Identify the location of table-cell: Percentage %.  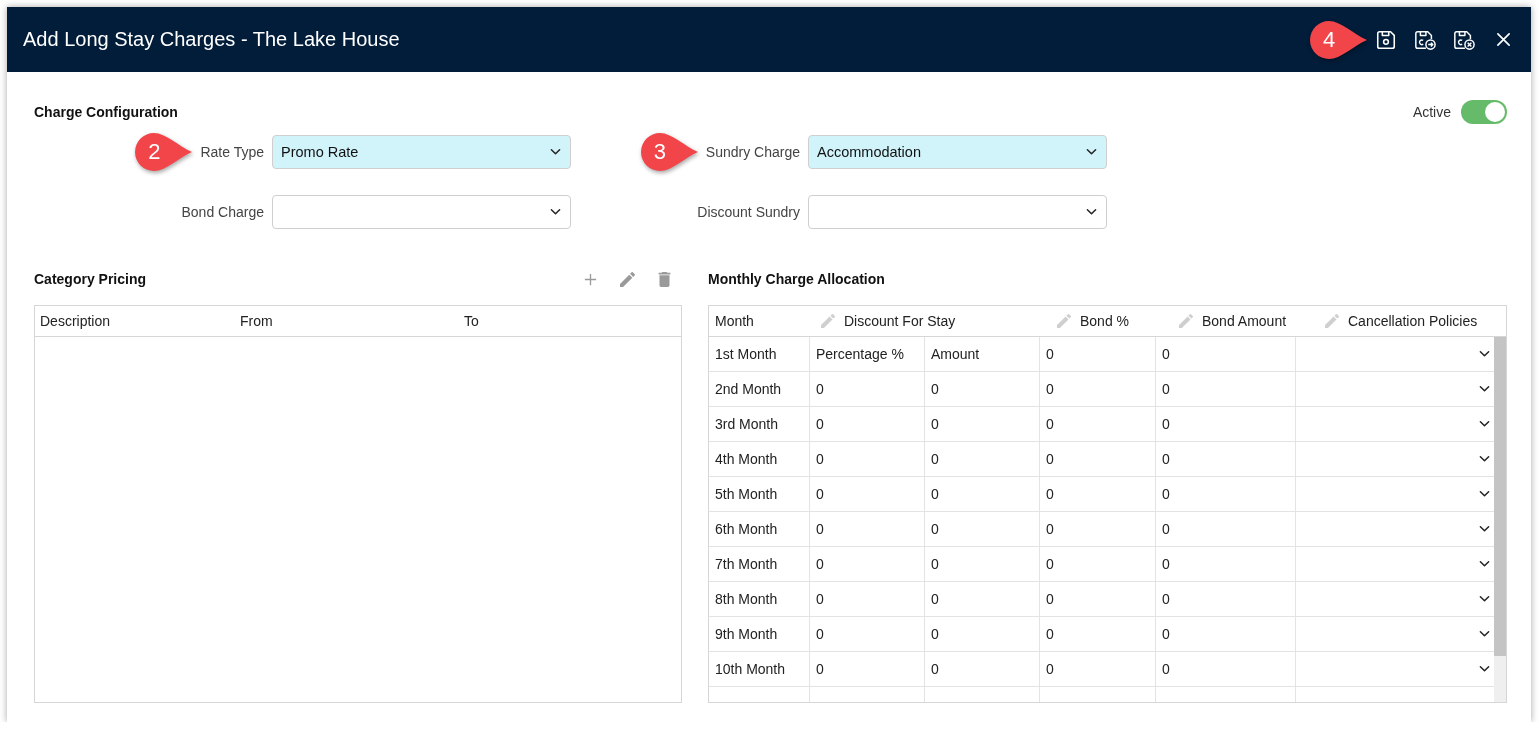
(866, 354).